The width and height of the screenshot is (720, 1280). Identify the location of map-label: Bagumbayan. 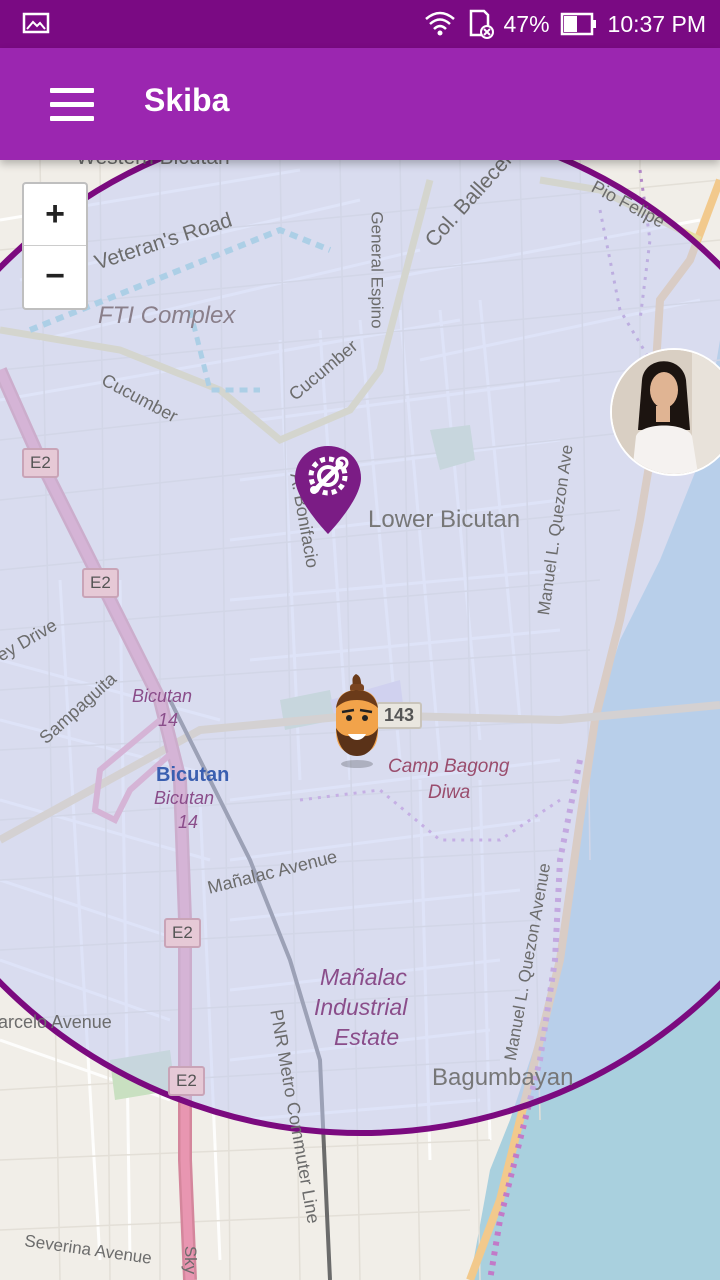
(503, 1077).